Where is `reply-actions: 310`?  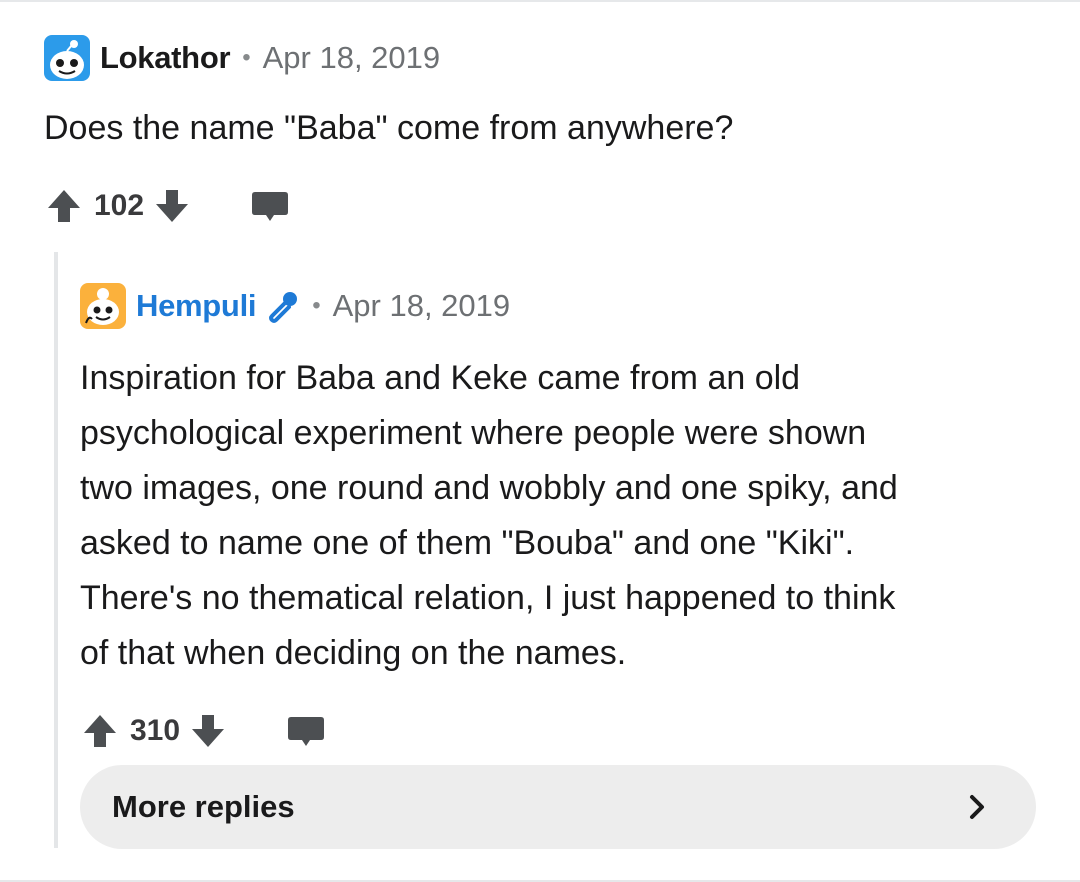 reply-actions: 310 is located at coordinates (203, 731).